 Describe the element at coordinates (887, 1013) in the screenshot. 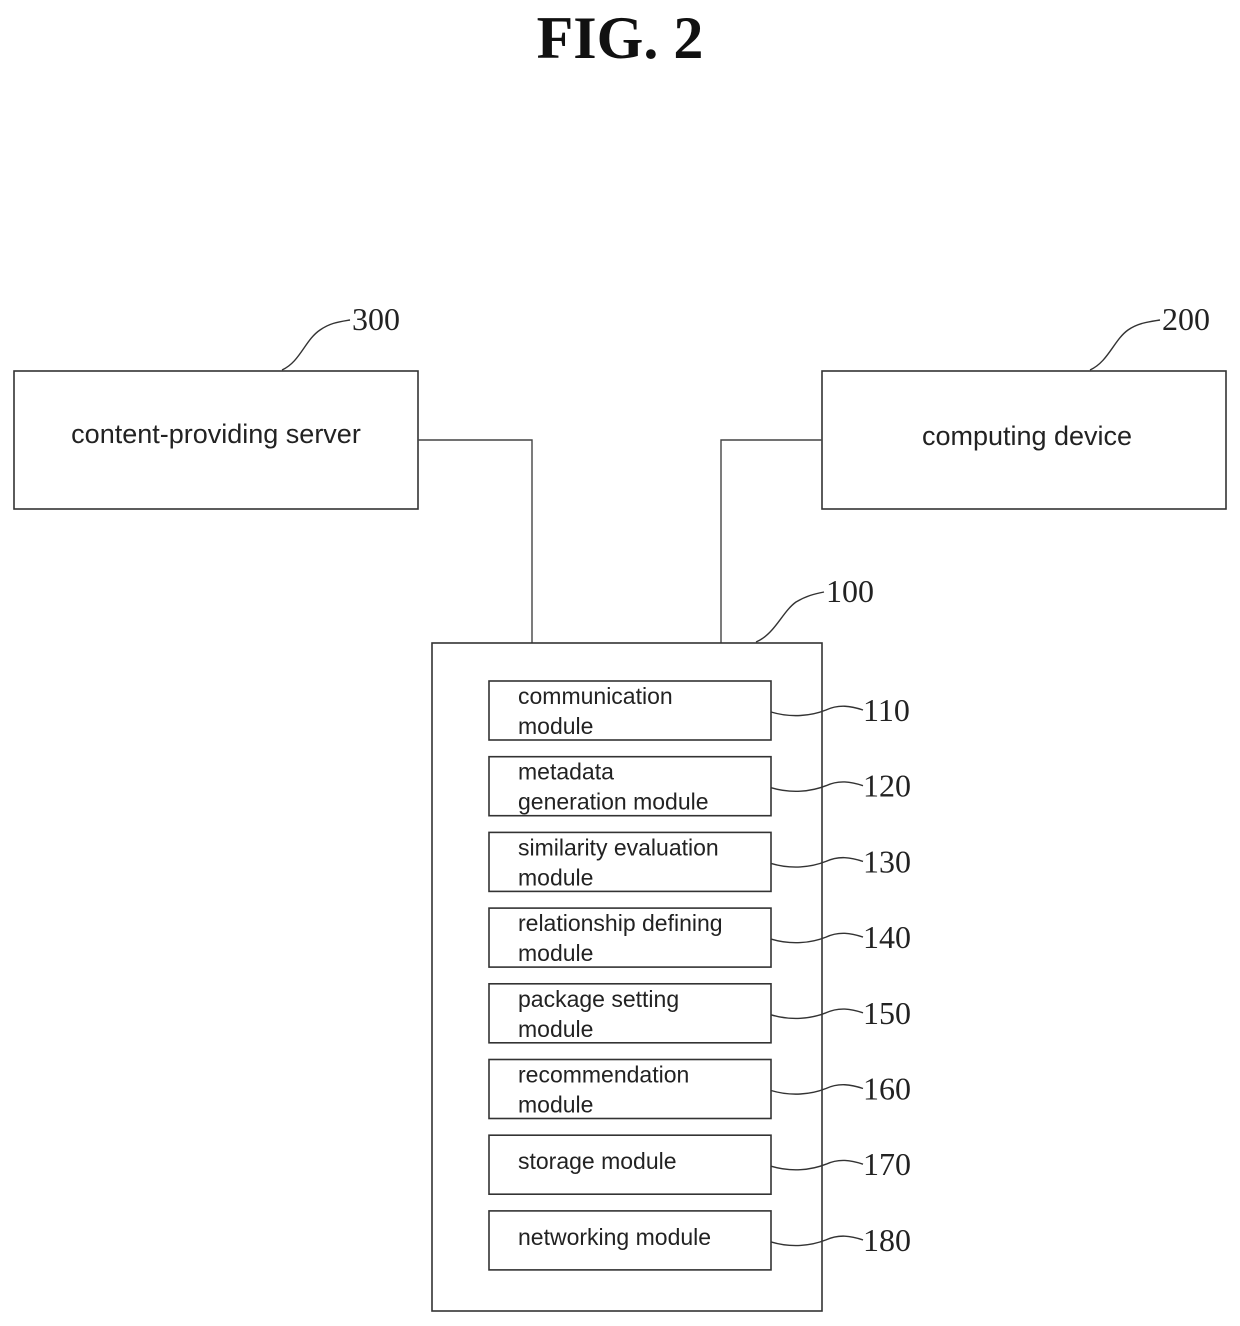

I see `module-ref: 150` at that location.